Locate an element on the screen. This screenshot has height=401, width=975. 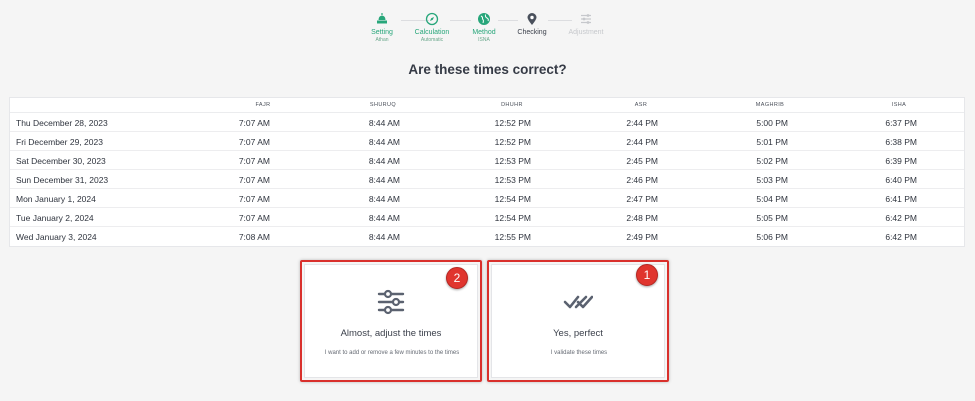
time-cell-maghrib: 5:02 PM is located at coordinates (772, 161).